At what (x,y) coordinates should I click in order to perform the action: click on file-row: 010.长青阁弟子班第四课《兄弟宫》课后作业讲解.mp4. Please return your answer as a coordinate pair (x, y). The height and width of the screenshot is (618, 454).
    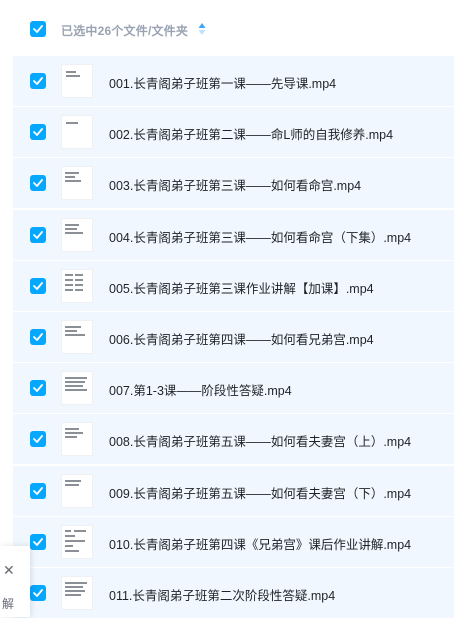
    Looking at the image, I should click on (233, 541).